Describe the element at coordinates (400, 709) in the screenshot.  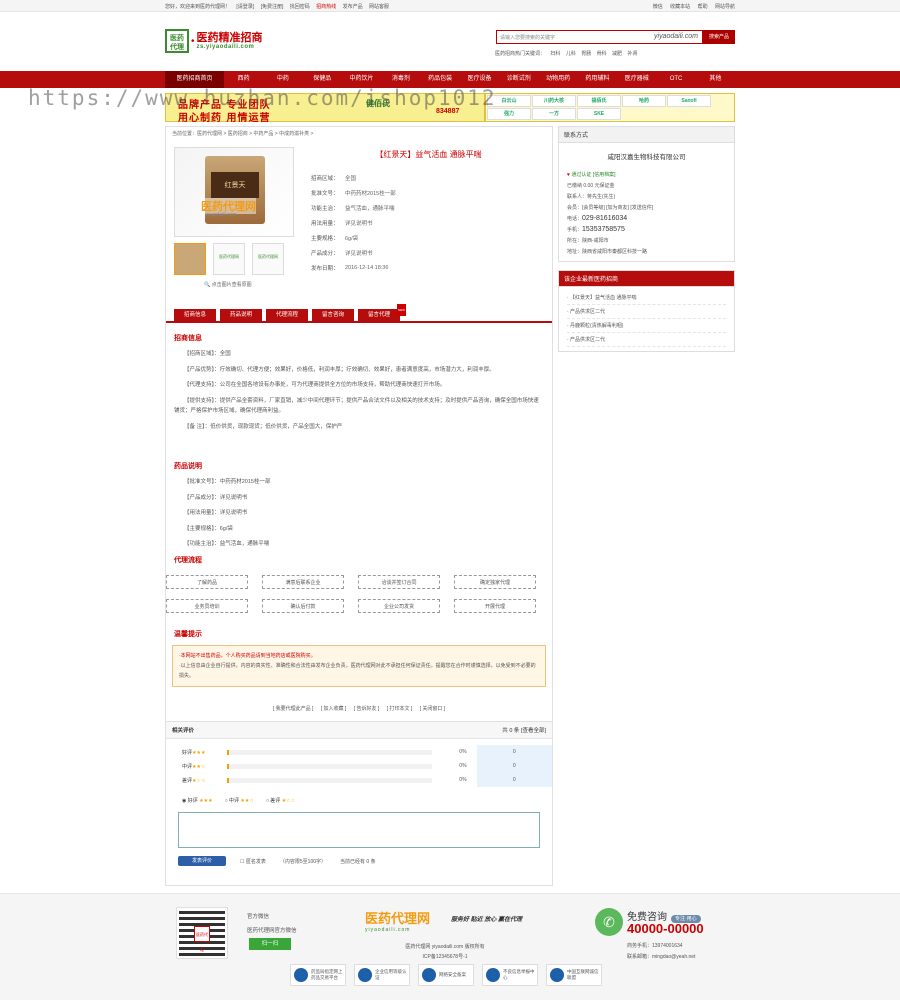
I see `print-link: [ 打印本文 ]` at that location.